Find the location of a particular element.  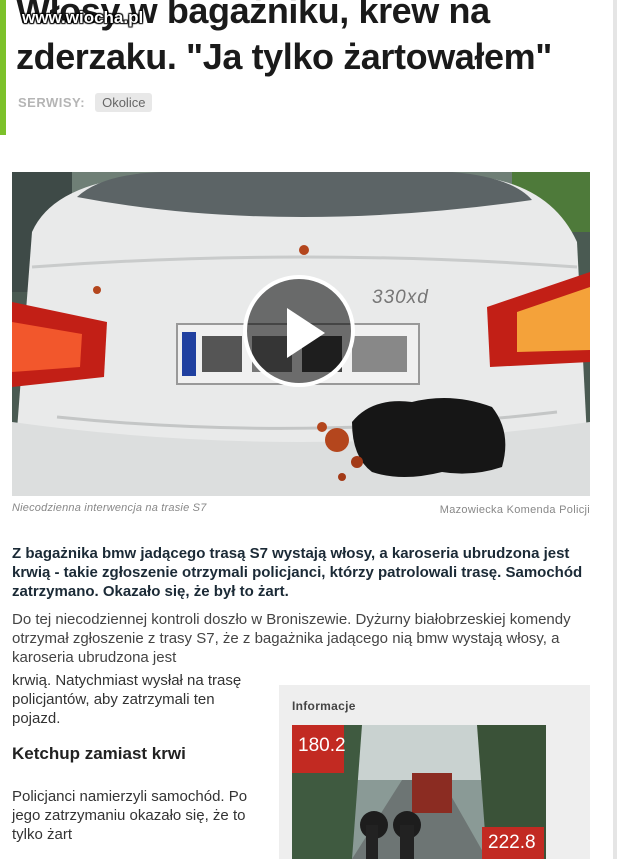

services-label: SERWISY: is located at coordinates (52, 102).